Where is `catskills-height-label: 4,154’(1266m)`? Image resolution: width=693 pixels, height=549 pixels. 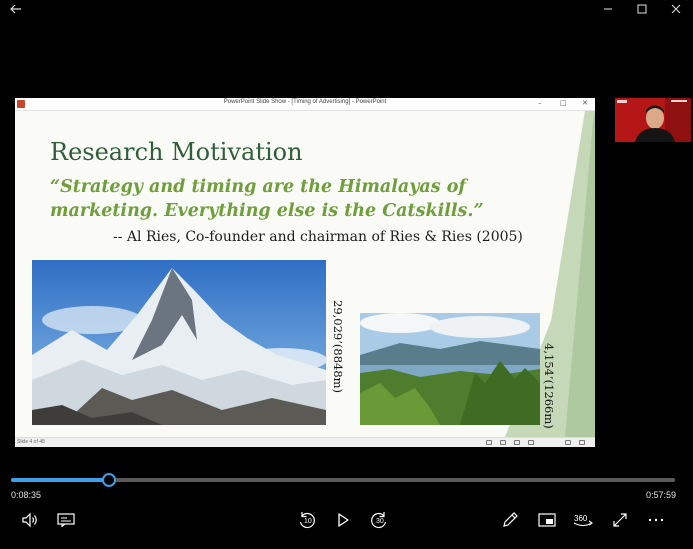 catskills-height-label: 4,154’(1266m) is located at coordinates (549, 386).